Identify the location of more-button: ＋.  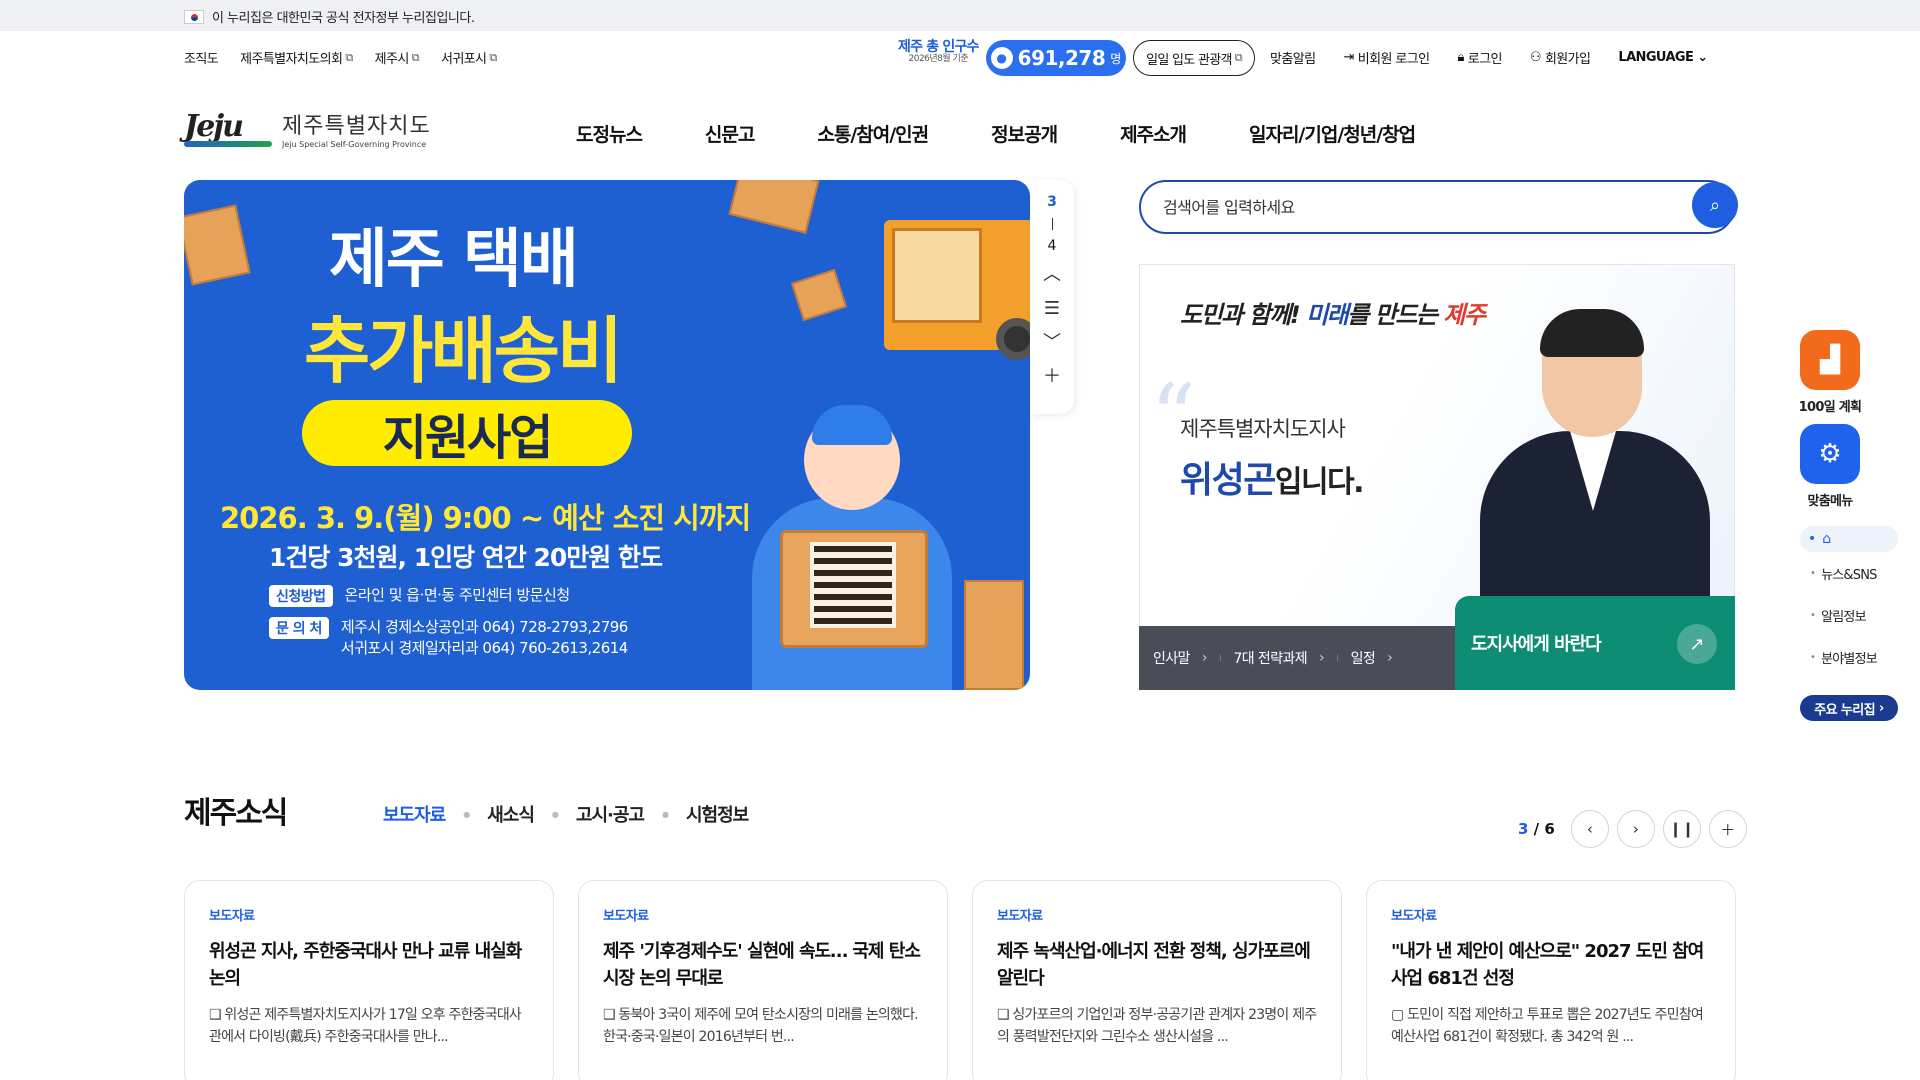
(1727, 829).